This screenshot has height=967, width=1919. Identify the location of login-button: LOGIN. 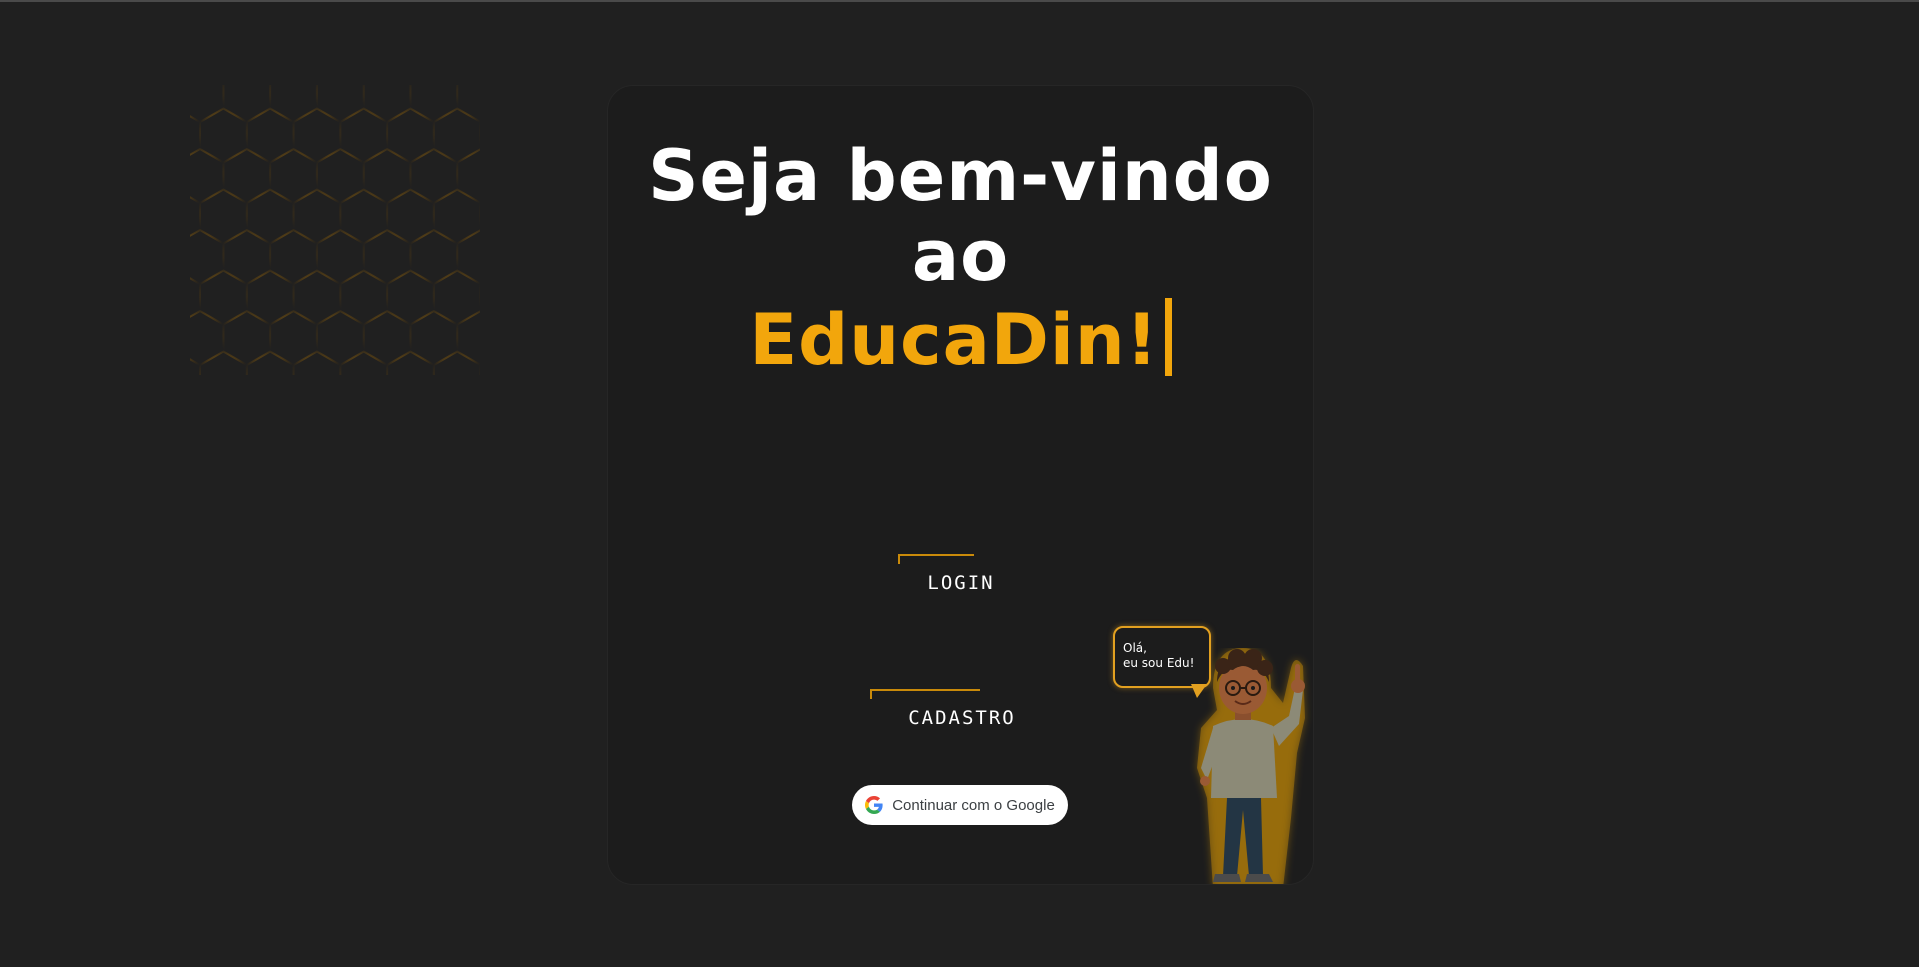
(961, 574).